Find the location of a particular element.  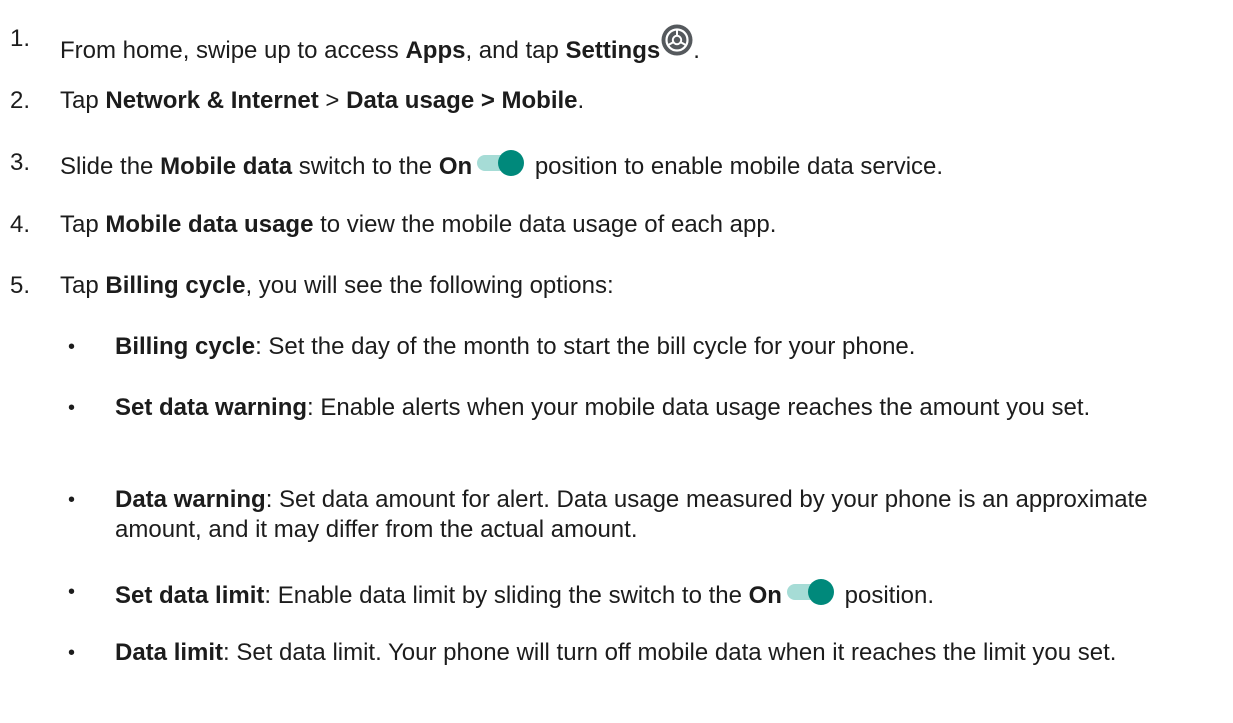

network-internet-label: Network & Internet is located at coordinates (212, 100).